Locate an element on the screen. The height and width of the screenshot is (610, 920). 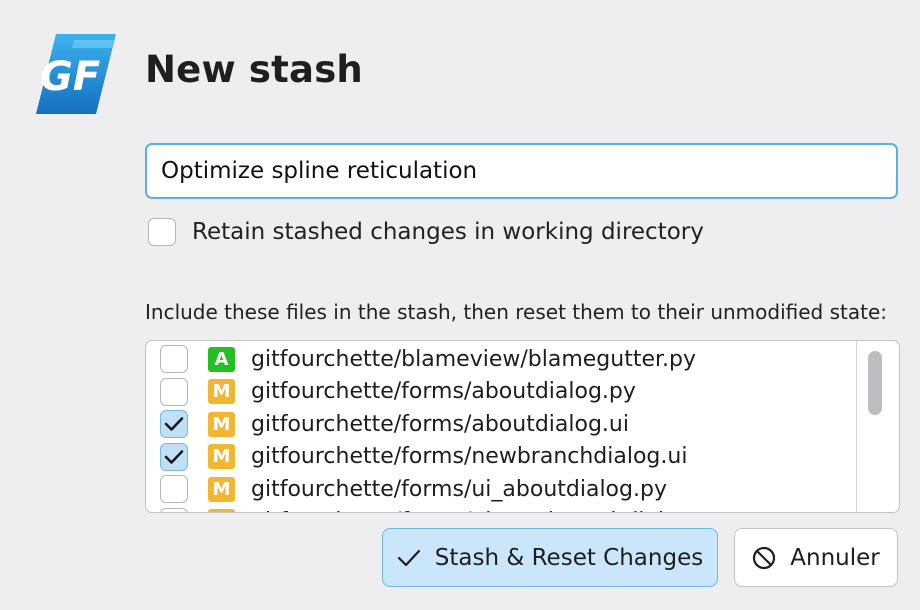
file-row: Mgitfourchette/forms/ui_aboutdialog.py is located at coordinates (502, 489).